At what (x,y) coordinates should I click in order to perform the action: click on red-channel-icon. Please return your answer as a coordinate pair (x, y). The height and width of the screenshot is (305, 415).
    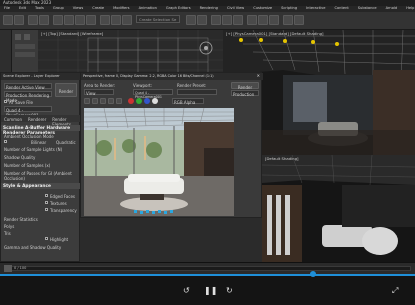
    Looking at the image, I should click on (131, 101).